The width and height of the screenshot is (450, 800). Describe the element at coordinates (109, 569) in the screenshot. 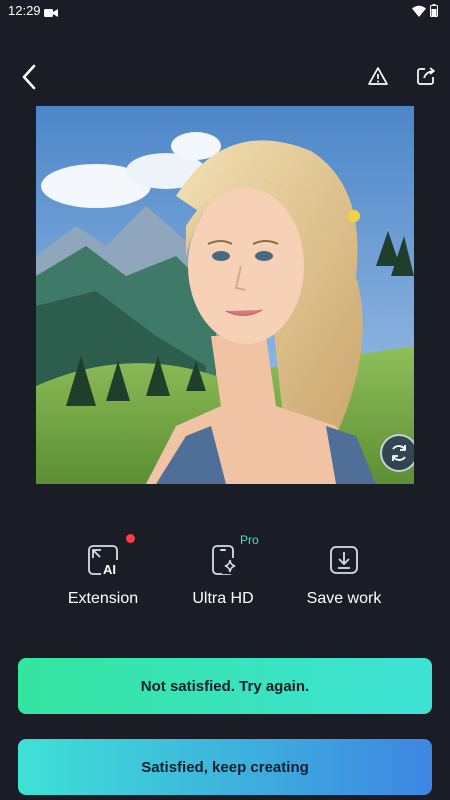

I see `svg-text: AI` at that location.